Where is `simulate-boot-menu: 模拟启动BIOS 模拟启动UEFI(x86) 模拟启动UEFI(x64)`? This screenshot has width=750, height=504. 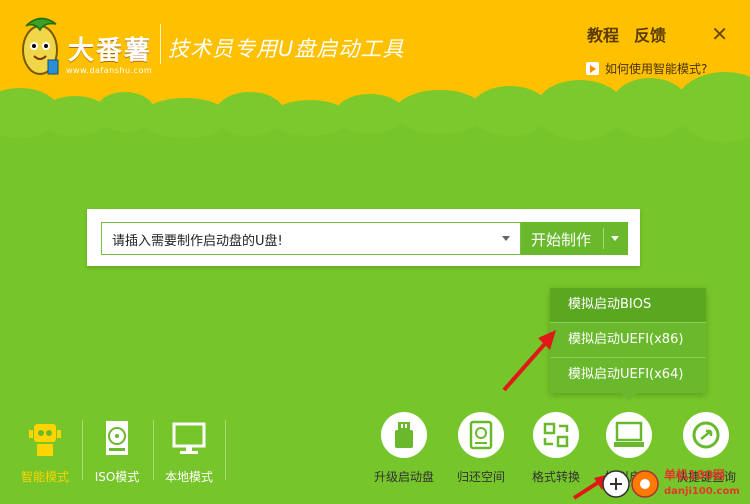 simulate-boot-menu: 模拟启动BIOS 模拟启动UEFI(x86) 模拟启动UEFI(x64) is located at coordinates (628, 340).